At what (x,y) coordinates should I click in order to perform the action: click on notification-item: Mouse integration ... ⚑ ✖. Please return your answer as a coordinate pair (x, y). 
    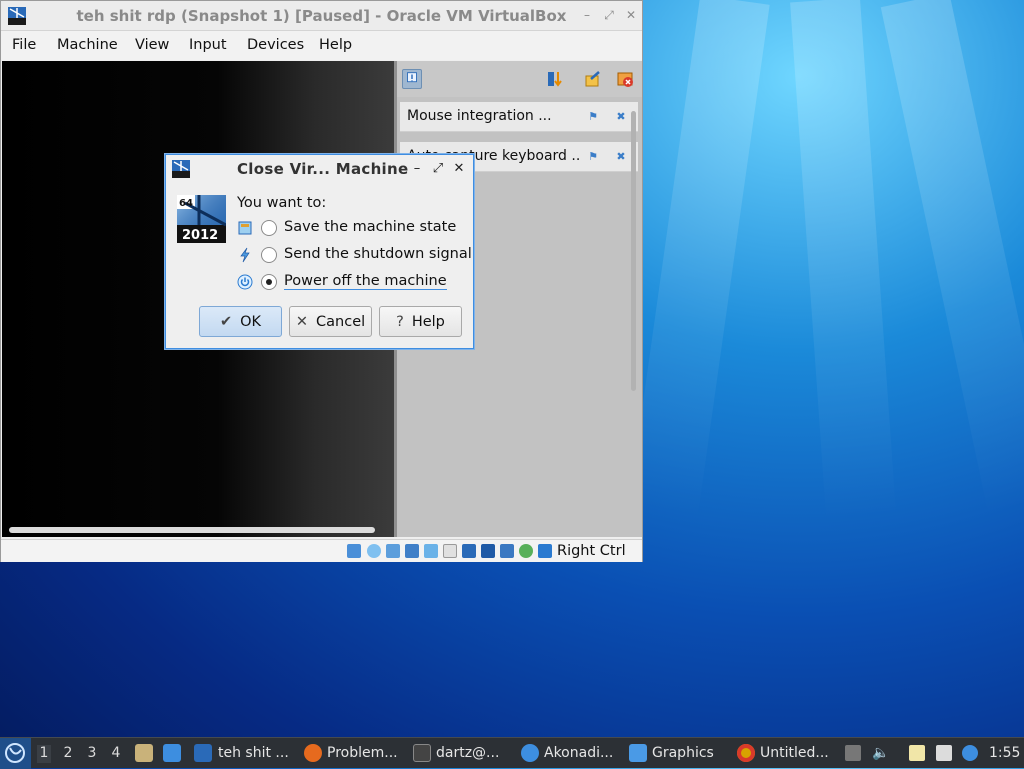
    Looking at the image, I should click on (519, 117).